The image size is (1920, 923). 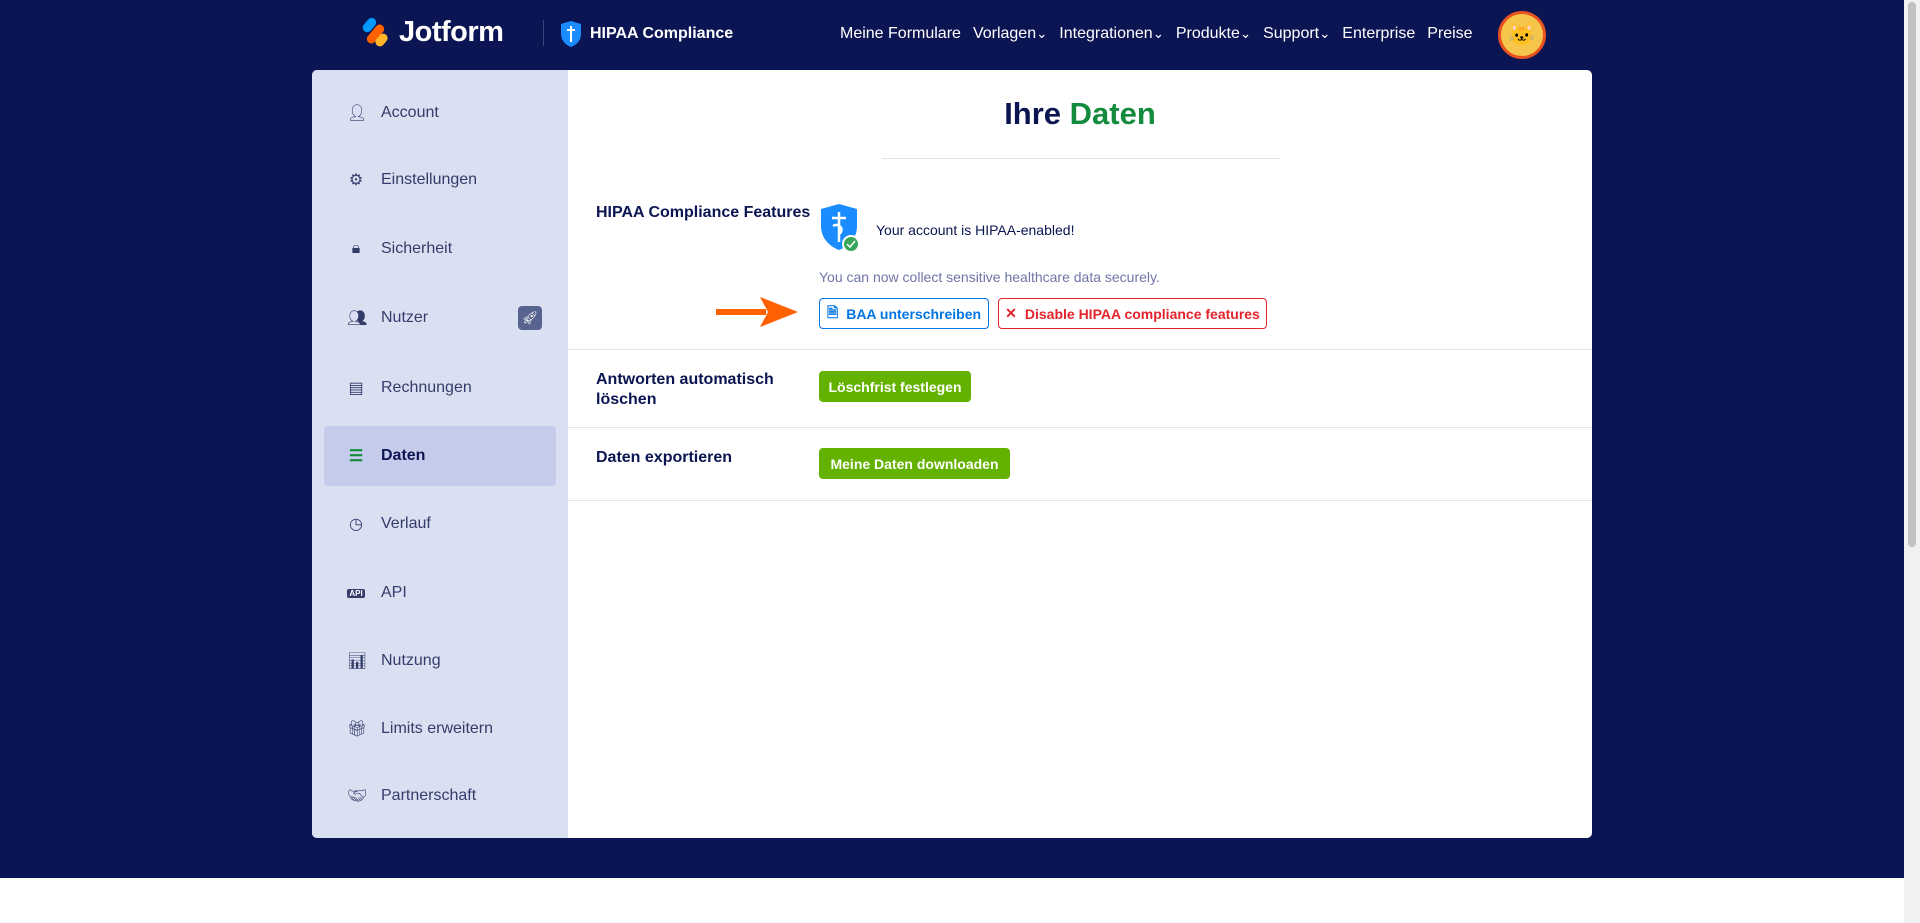 I want to click on title-part2: Daten, so click(x=1112, y=113).